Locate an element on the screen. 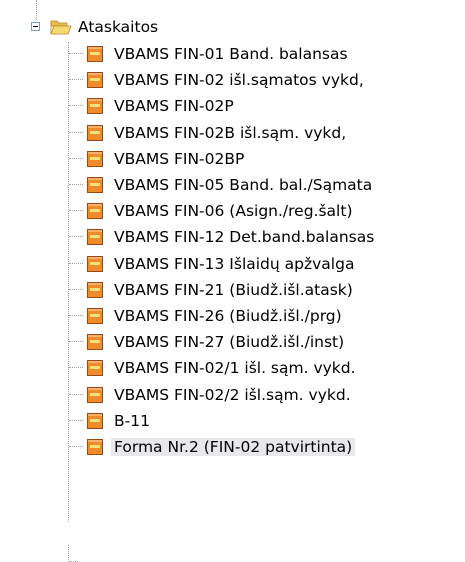 Image resolution: width=465 pixels, height=562 pixels. tree-item-label: VBAMS FIN-02BP is located at coordinates (179, 158).